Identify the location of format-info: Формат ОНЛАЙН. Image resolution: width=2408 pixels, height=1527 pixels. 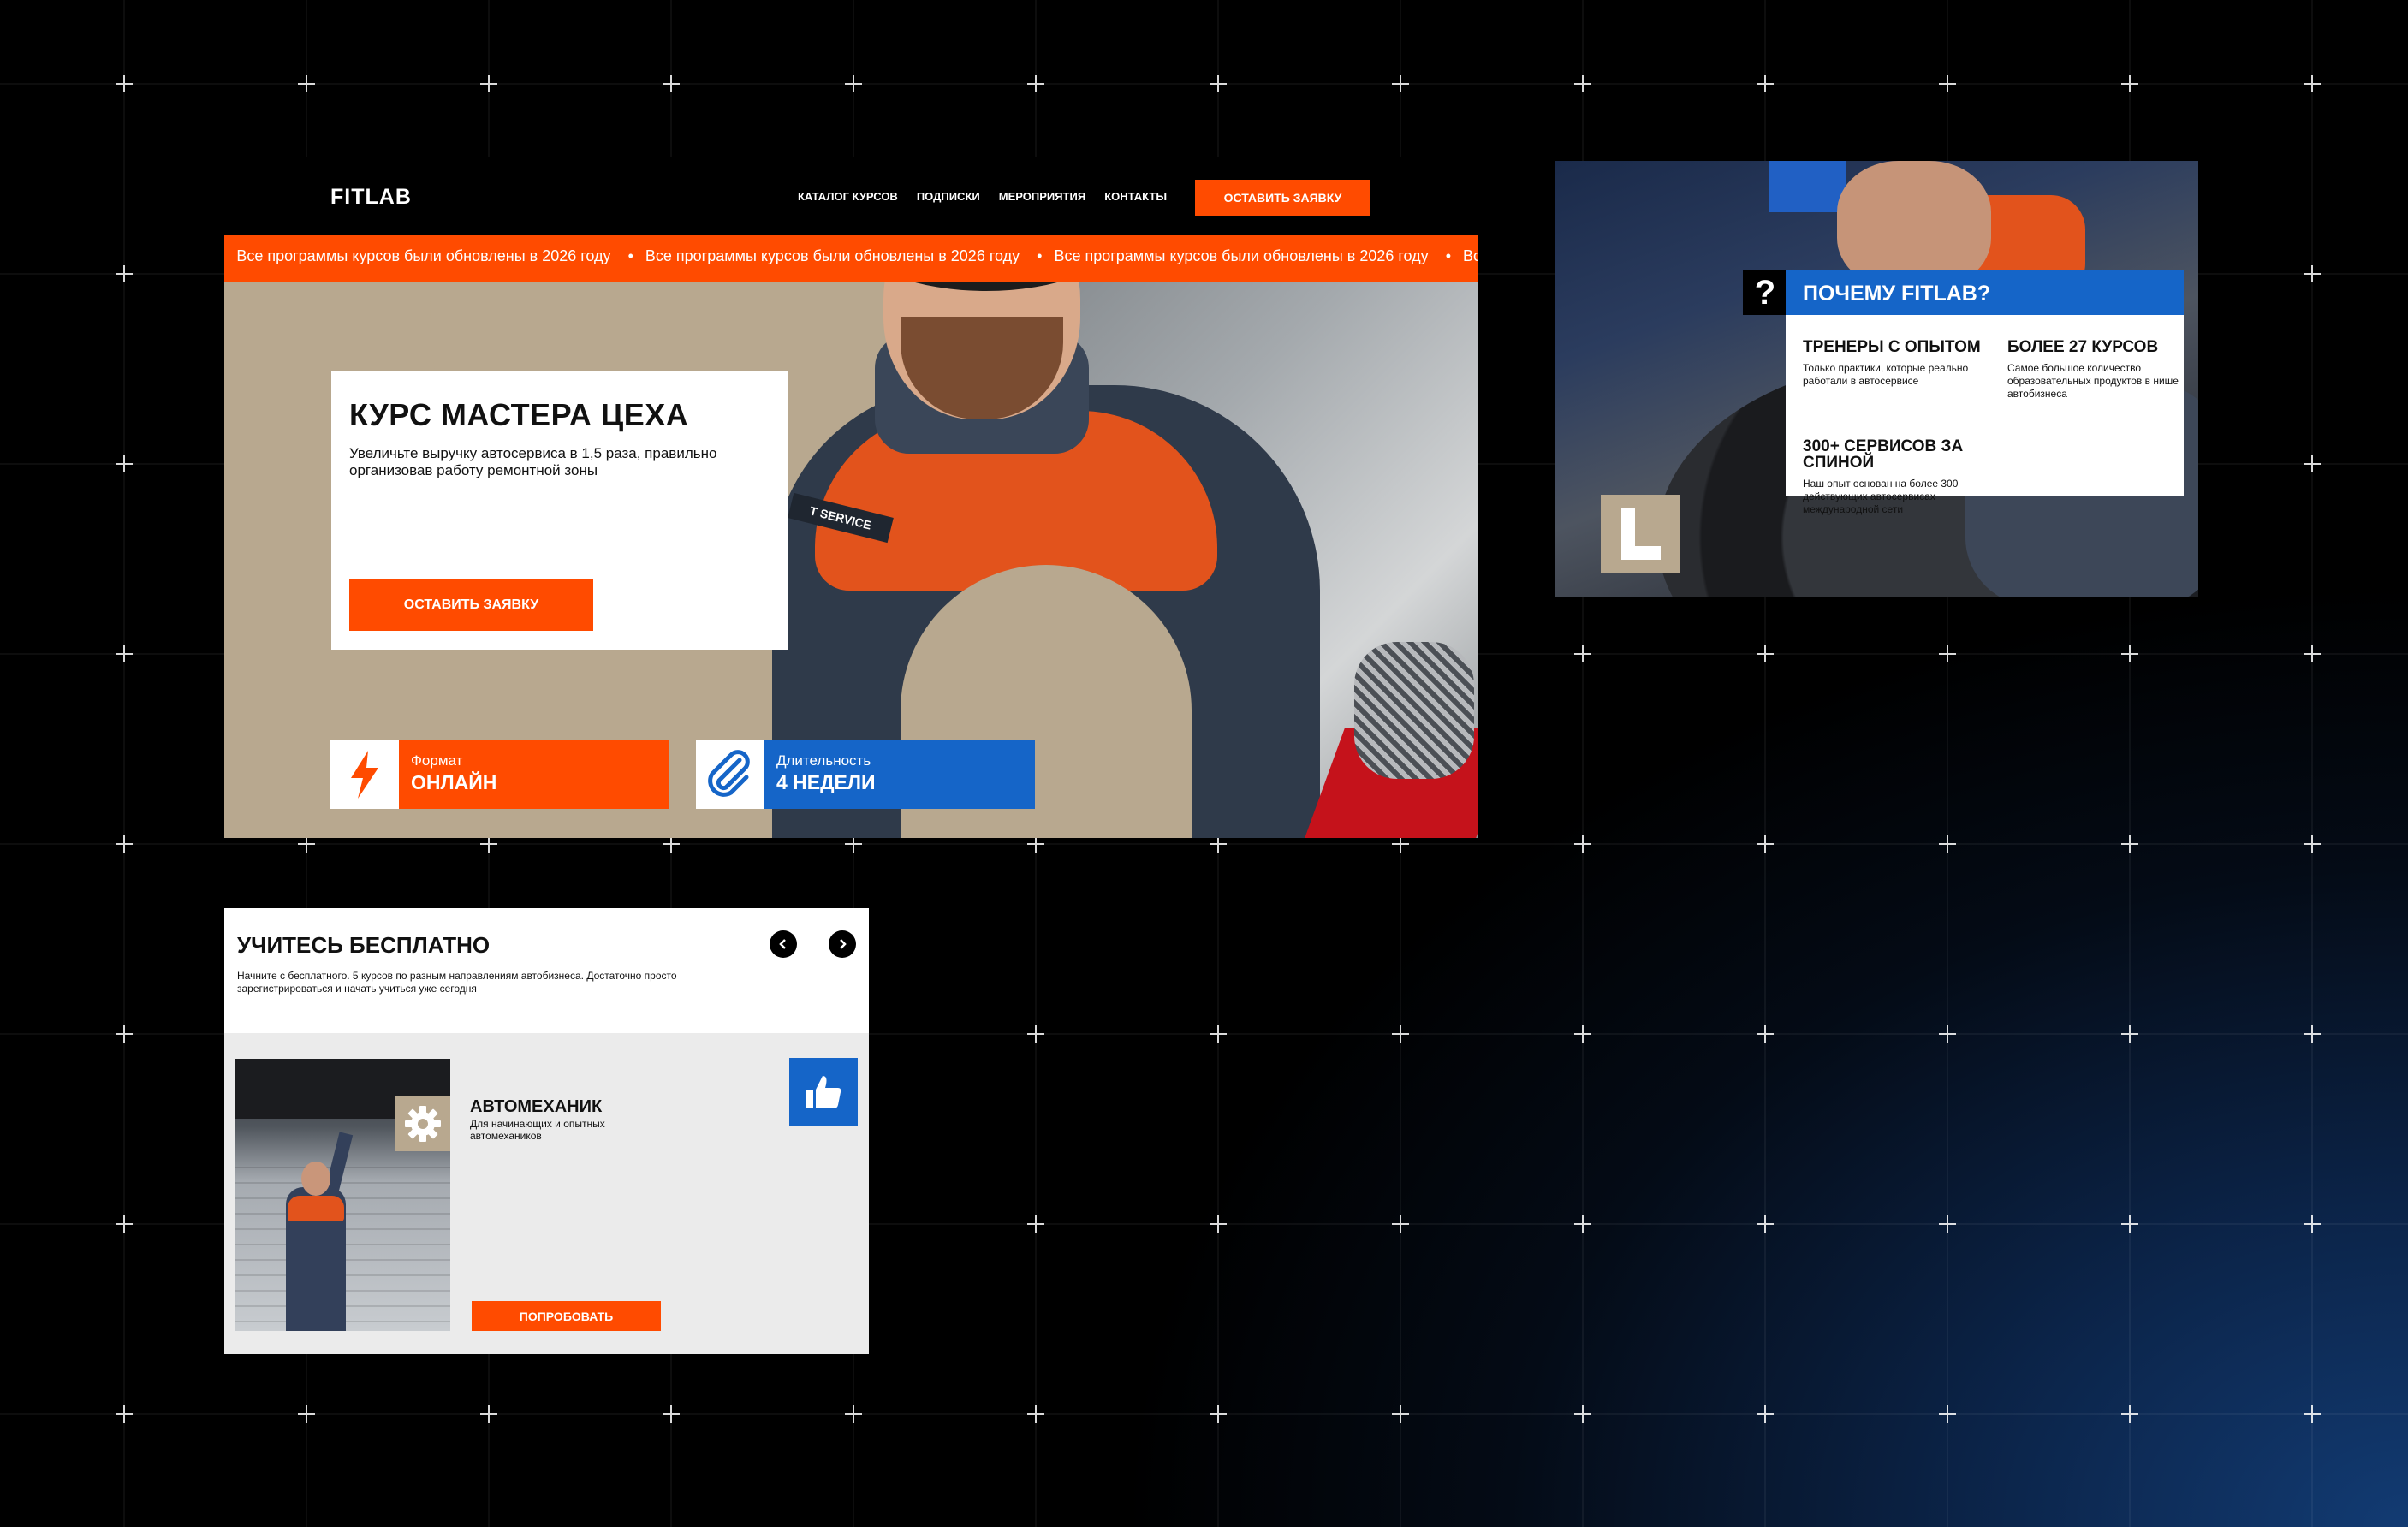
(534, 774).